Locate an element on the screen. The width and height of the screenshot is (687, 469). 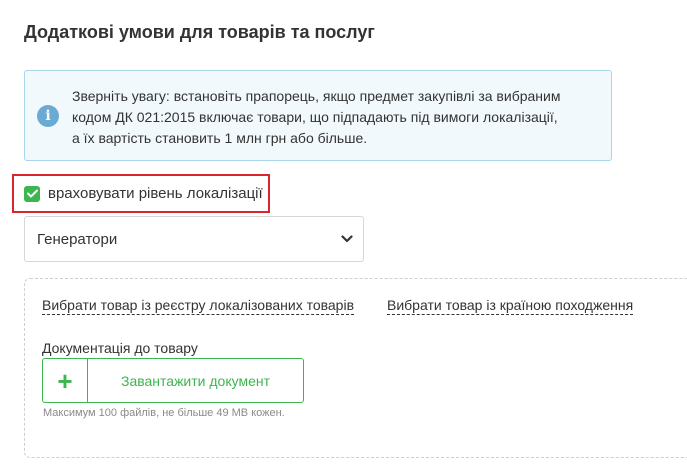
plus-icon: + is located at coordinates (65, 380).